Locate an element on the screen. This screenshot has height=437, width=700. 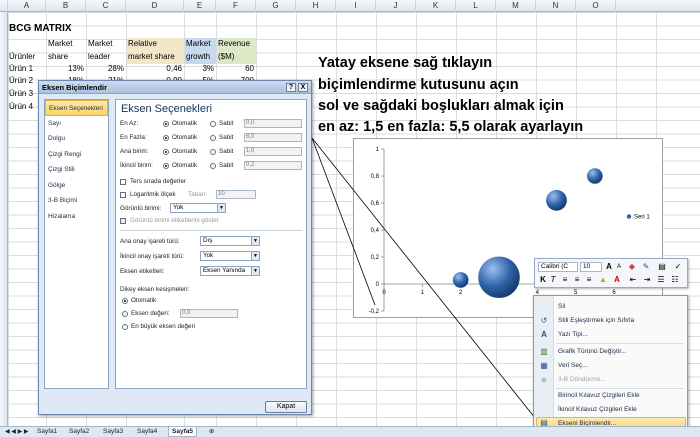
highlight-icon: ▲ is located at coordinates (603, 280).